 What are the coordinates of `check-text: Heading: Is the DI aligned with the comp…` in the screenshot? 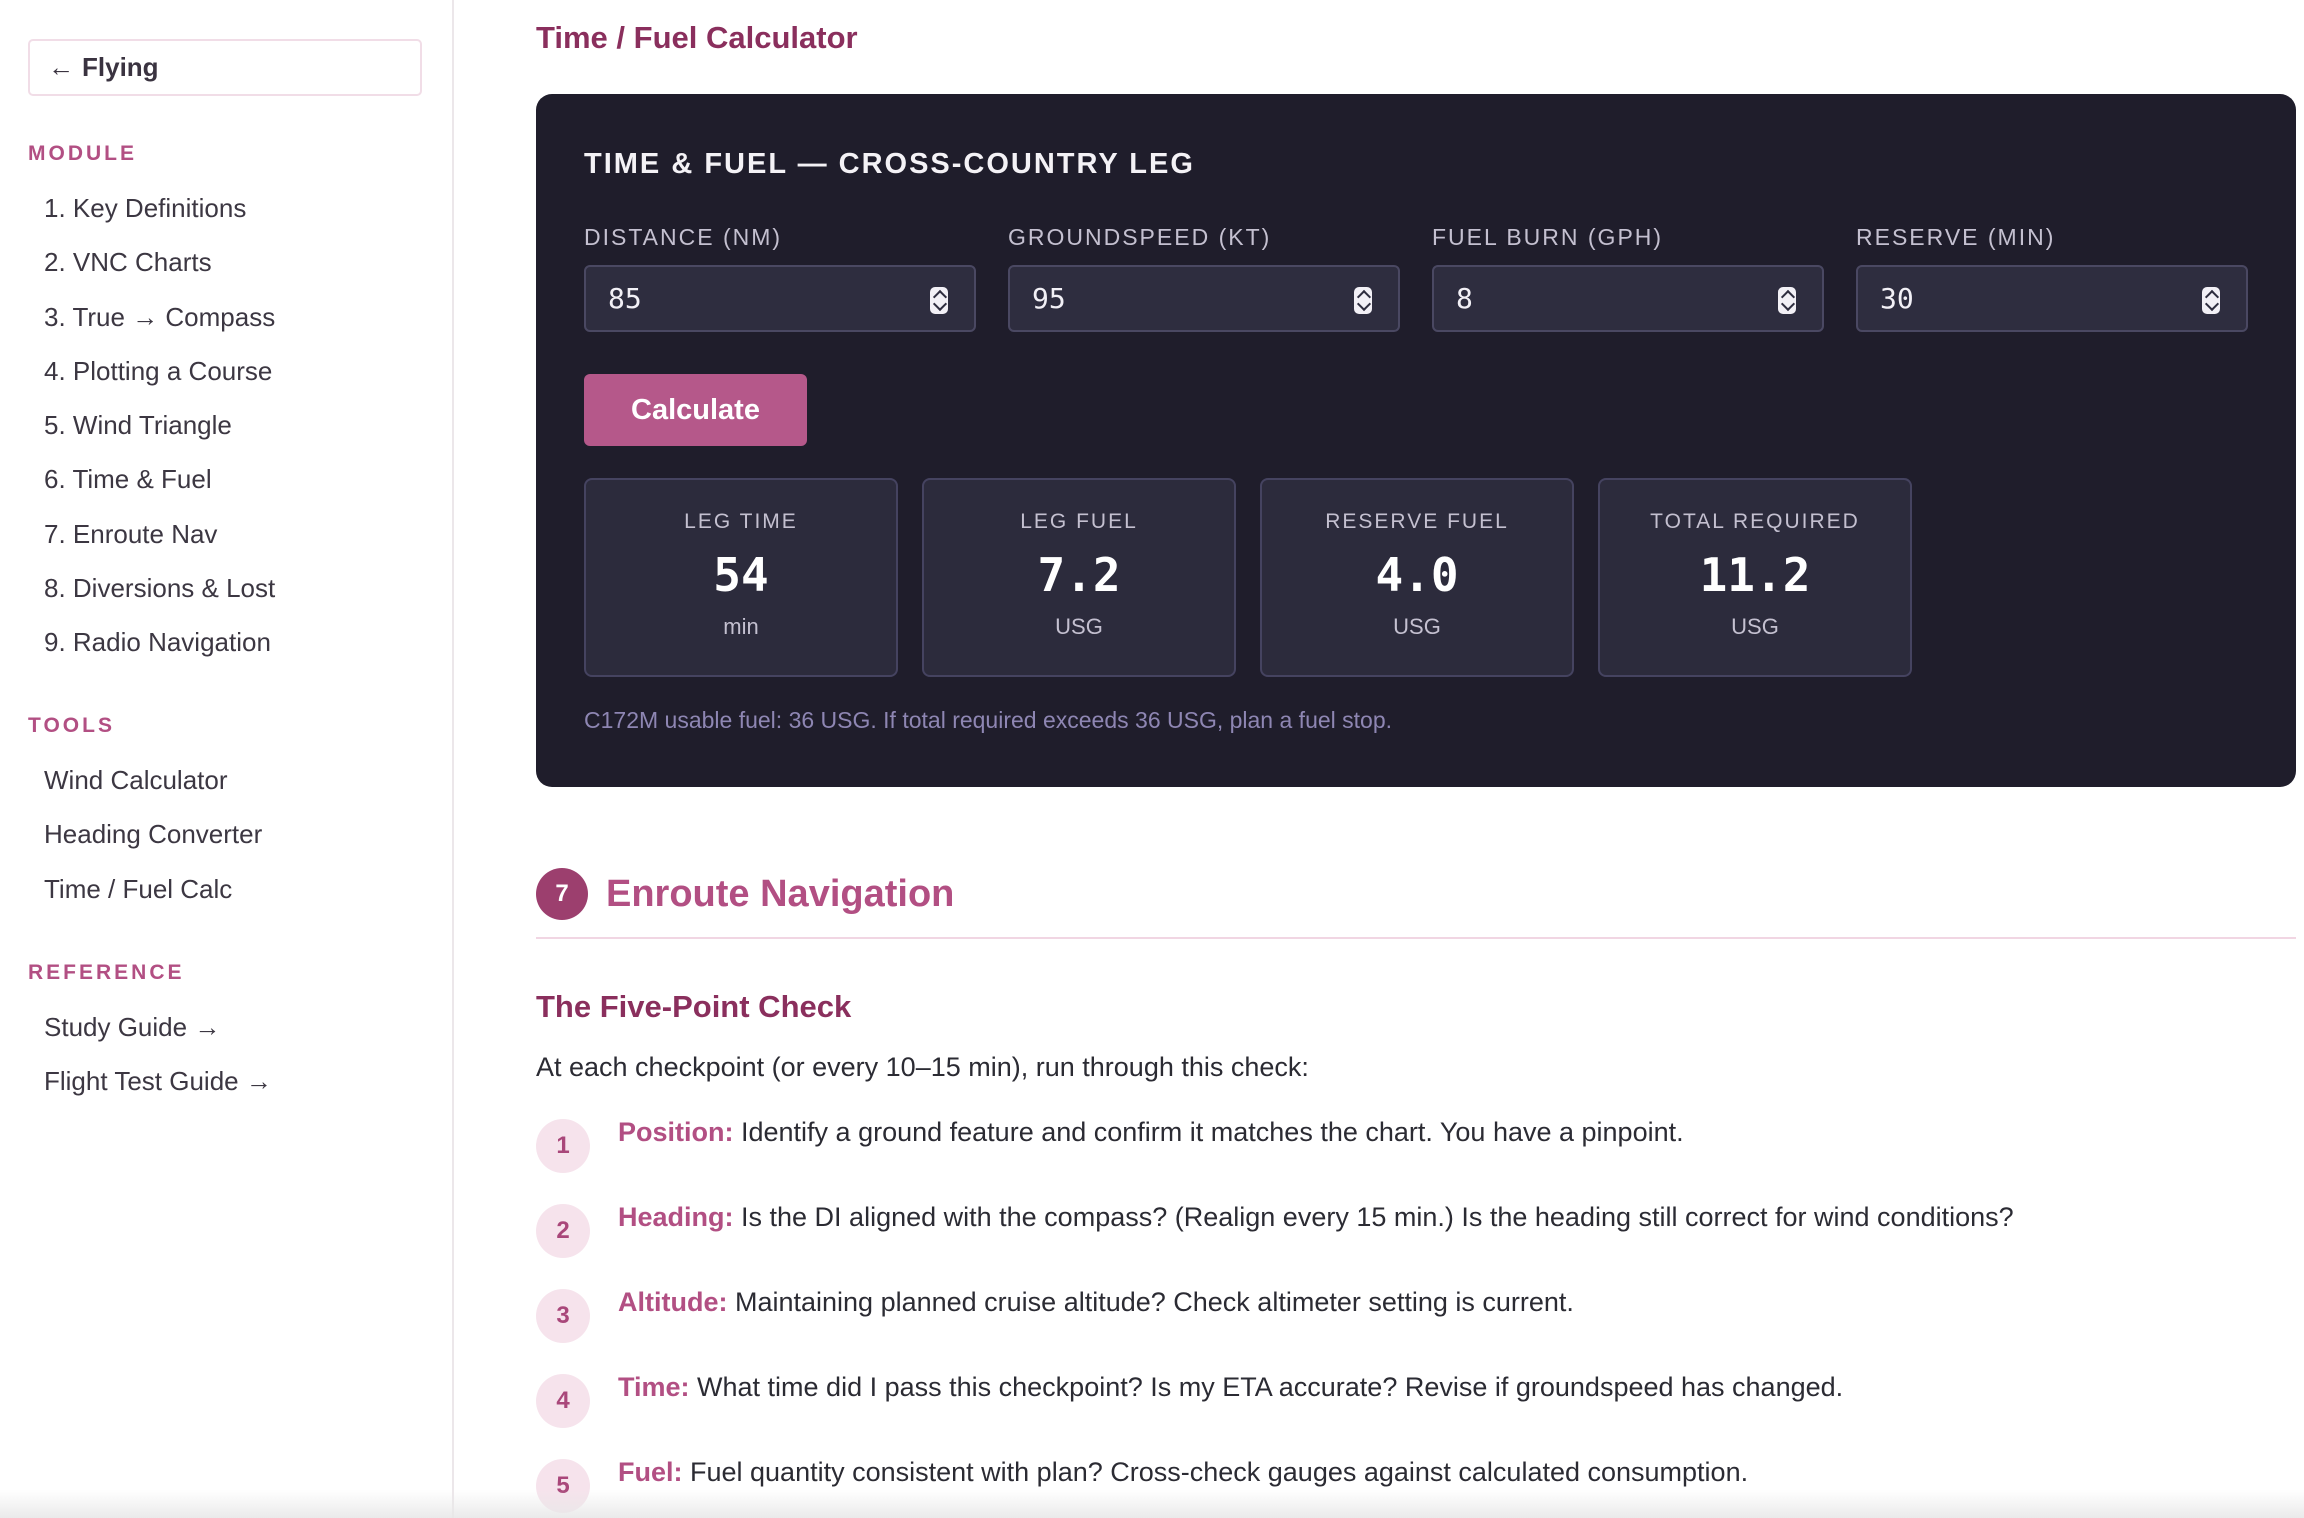 It's located at (1316, 1217).